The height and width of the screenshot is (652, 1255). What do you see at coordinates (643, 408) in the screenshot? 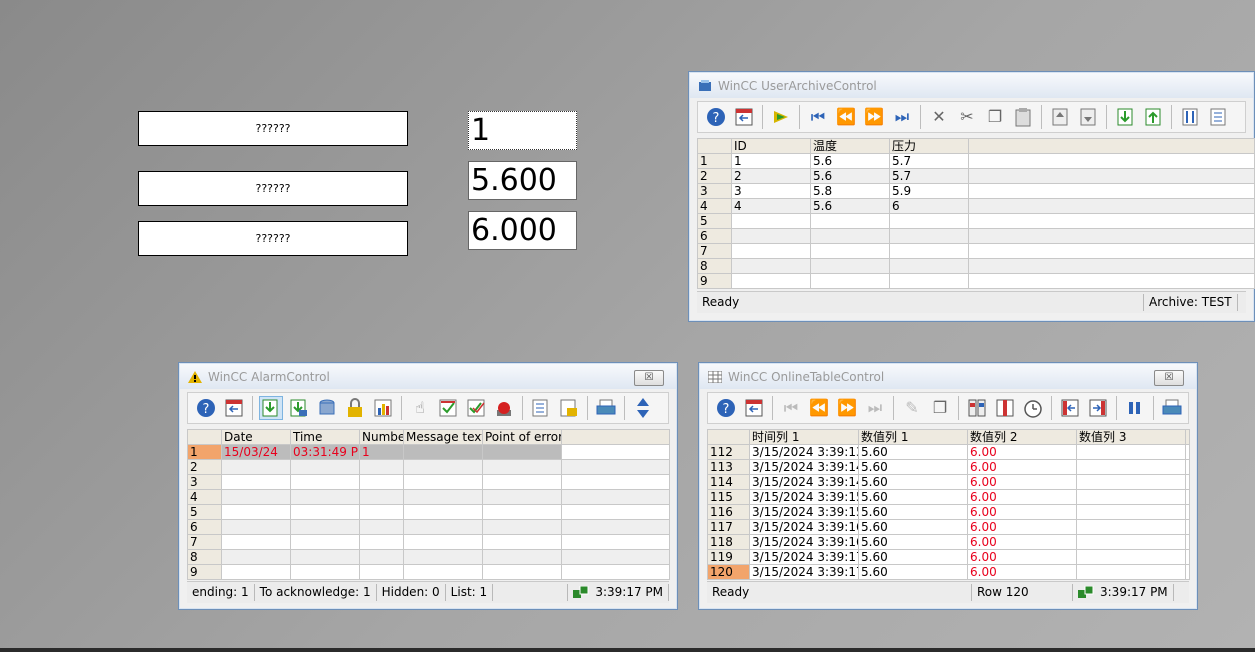
I see `scroll-up-down-icon` at bounding box center [643, 408].